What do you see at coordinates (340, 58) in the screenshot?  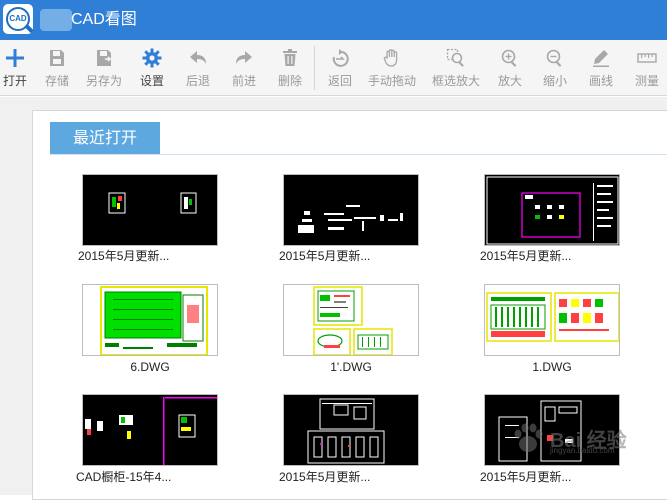 I see `rotate-back-icon` at bounding box center [340, 58].